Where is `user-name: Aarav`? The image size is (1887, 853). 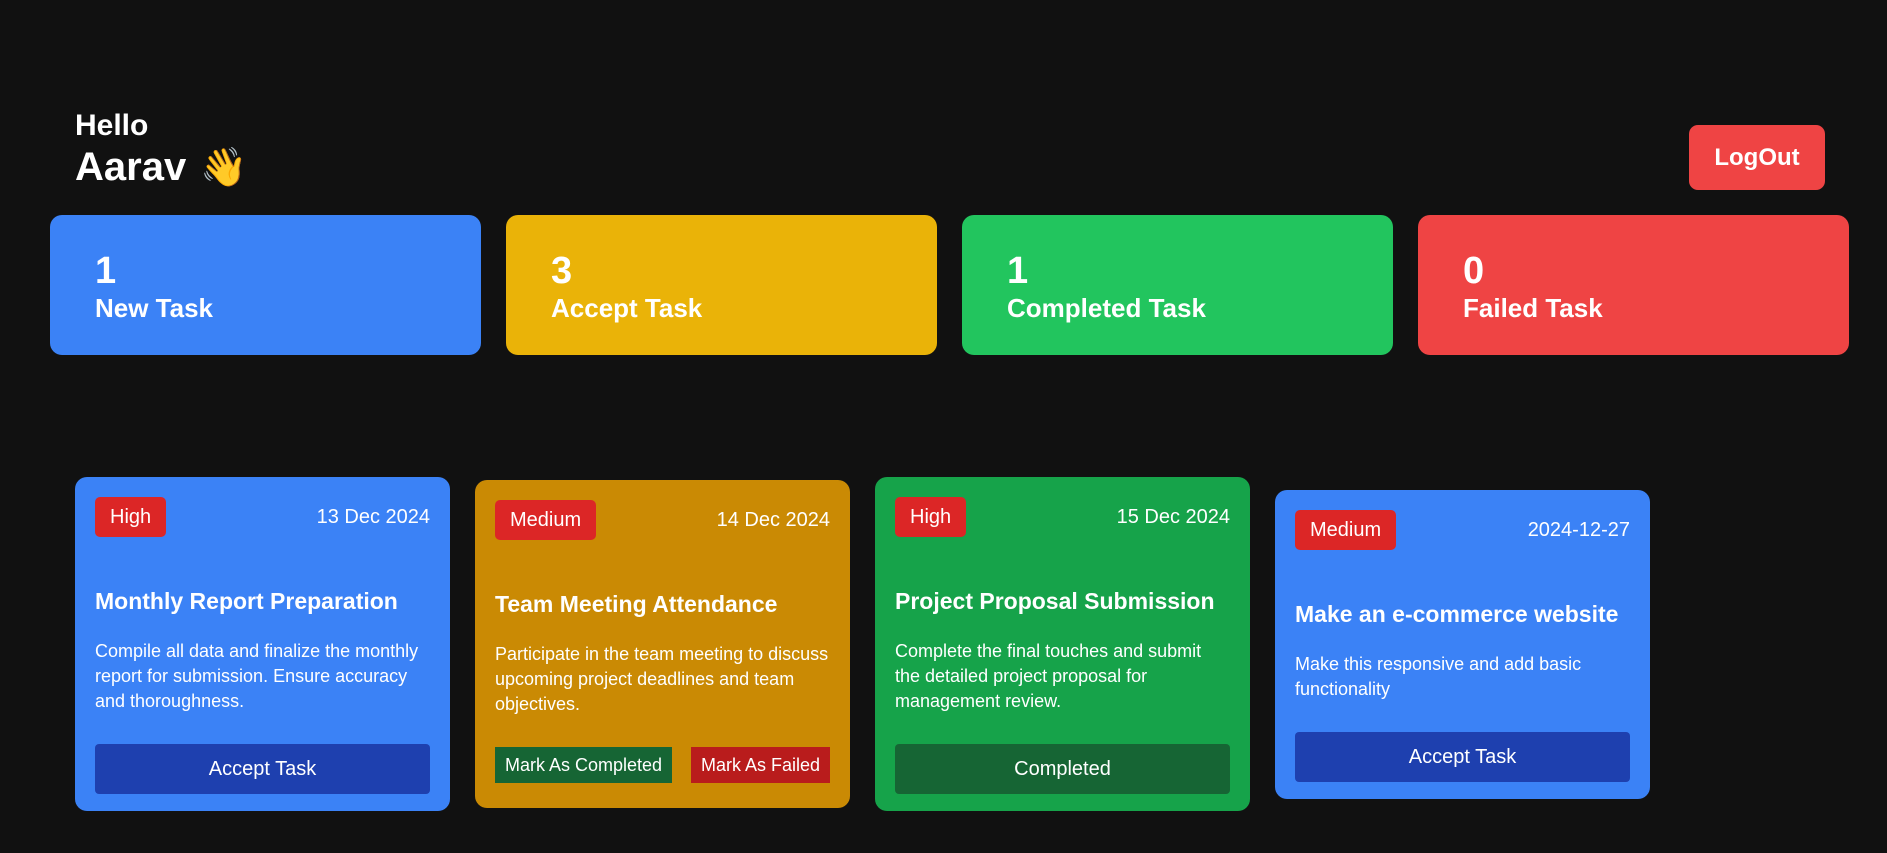 user-name: Aarav is located at coordinates (131, 167).